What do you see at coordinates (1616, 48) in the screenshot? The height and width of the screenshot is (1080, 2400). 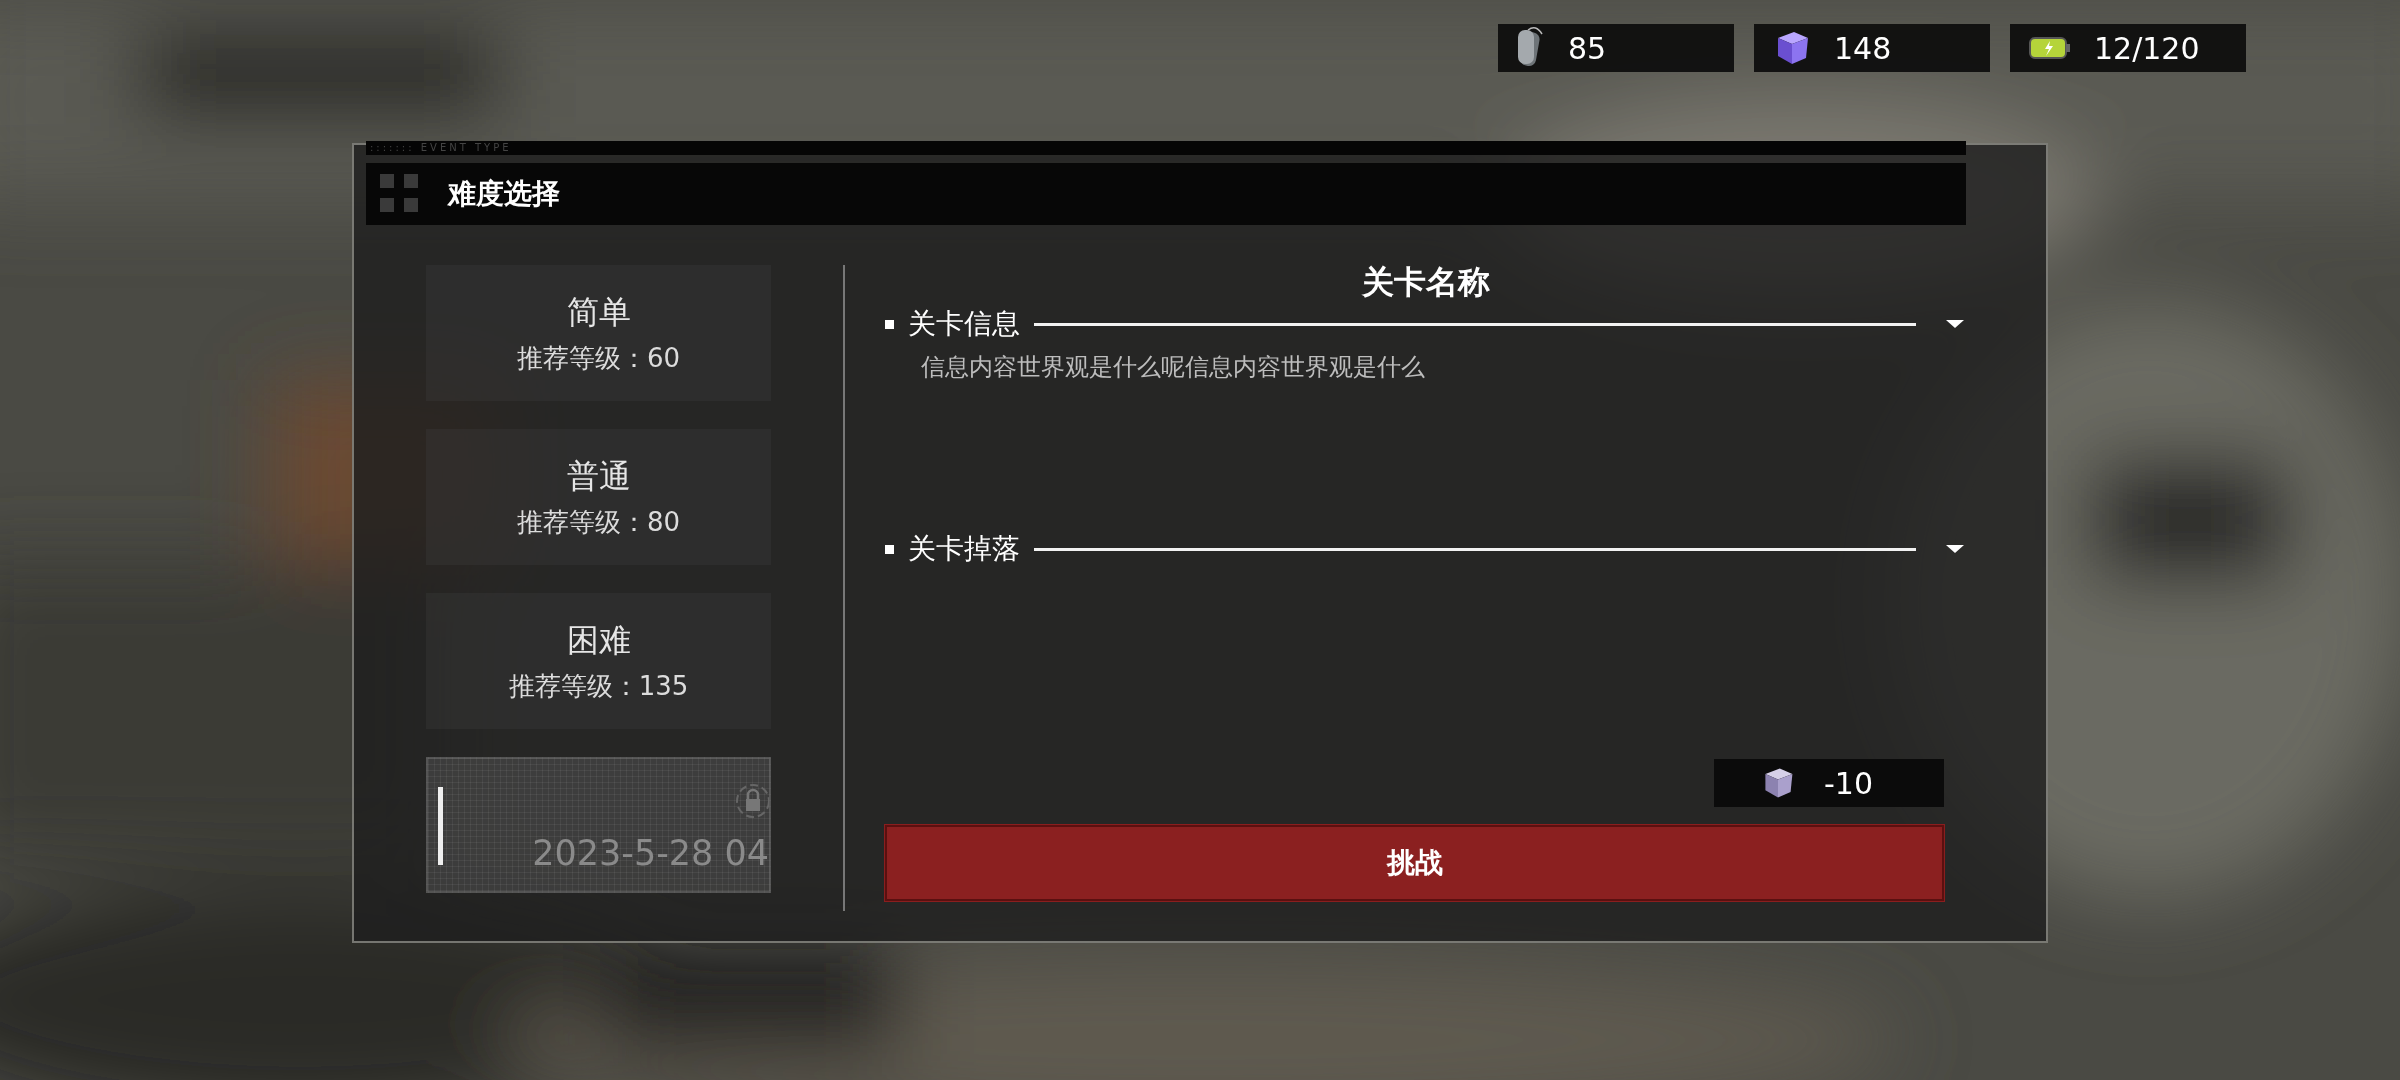 I see `resource-counter: 85` at bounding box center [1616, 48].